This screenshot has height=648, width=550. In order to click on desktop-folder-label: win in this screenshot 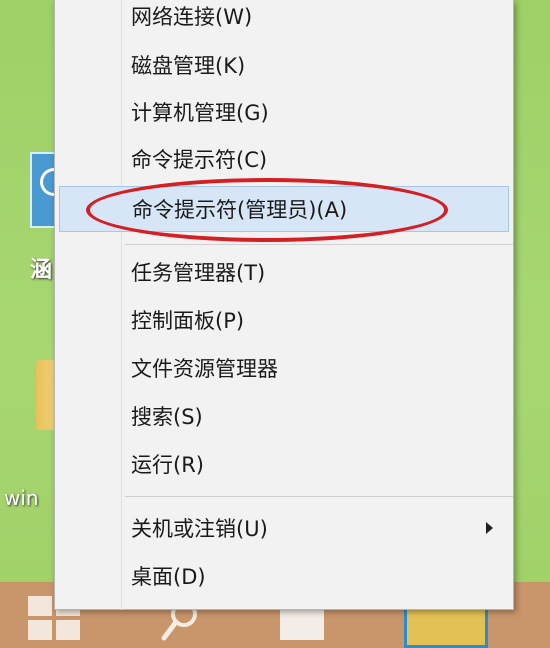, I will do `click(21, 498)`.